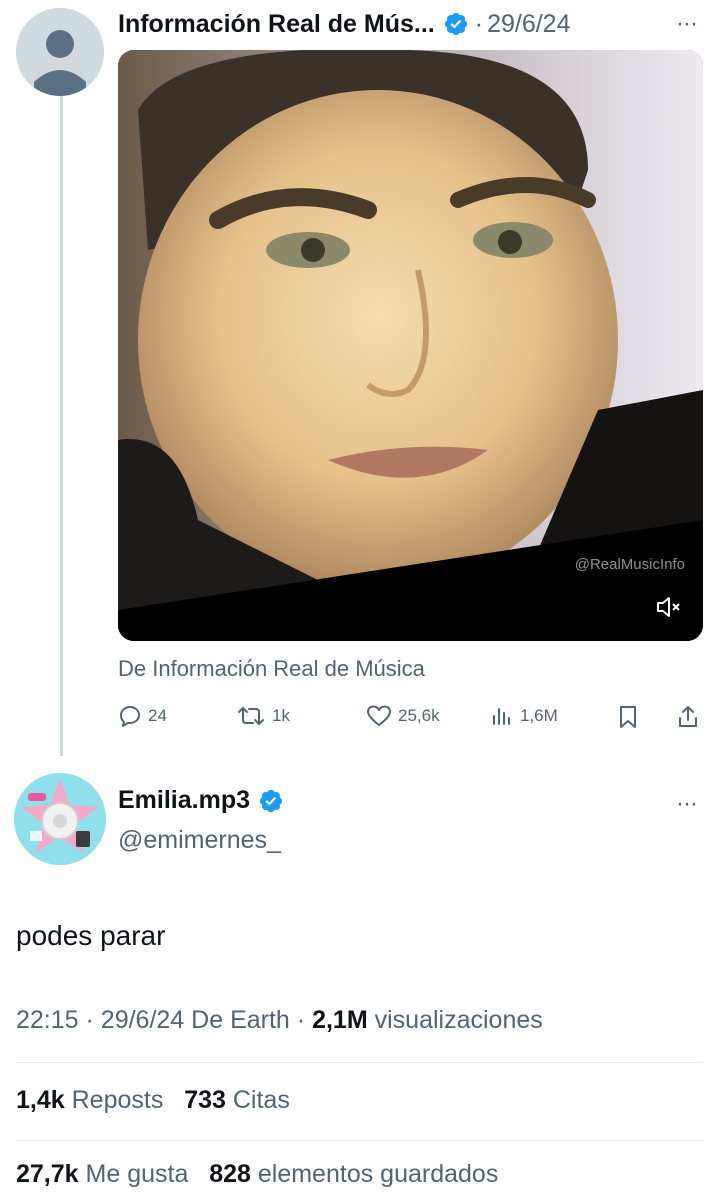 The height and width of the screenshot is (1200, 719). What do you see at coordinates (281, 715) in the screenshot?
I see `repost-count: 1k` at bounding box center [281, 715].